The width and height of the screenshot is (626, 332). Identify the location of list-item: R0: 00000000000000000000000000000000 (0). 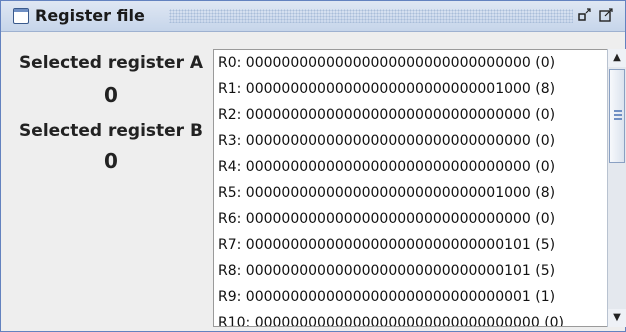
(386, 63).